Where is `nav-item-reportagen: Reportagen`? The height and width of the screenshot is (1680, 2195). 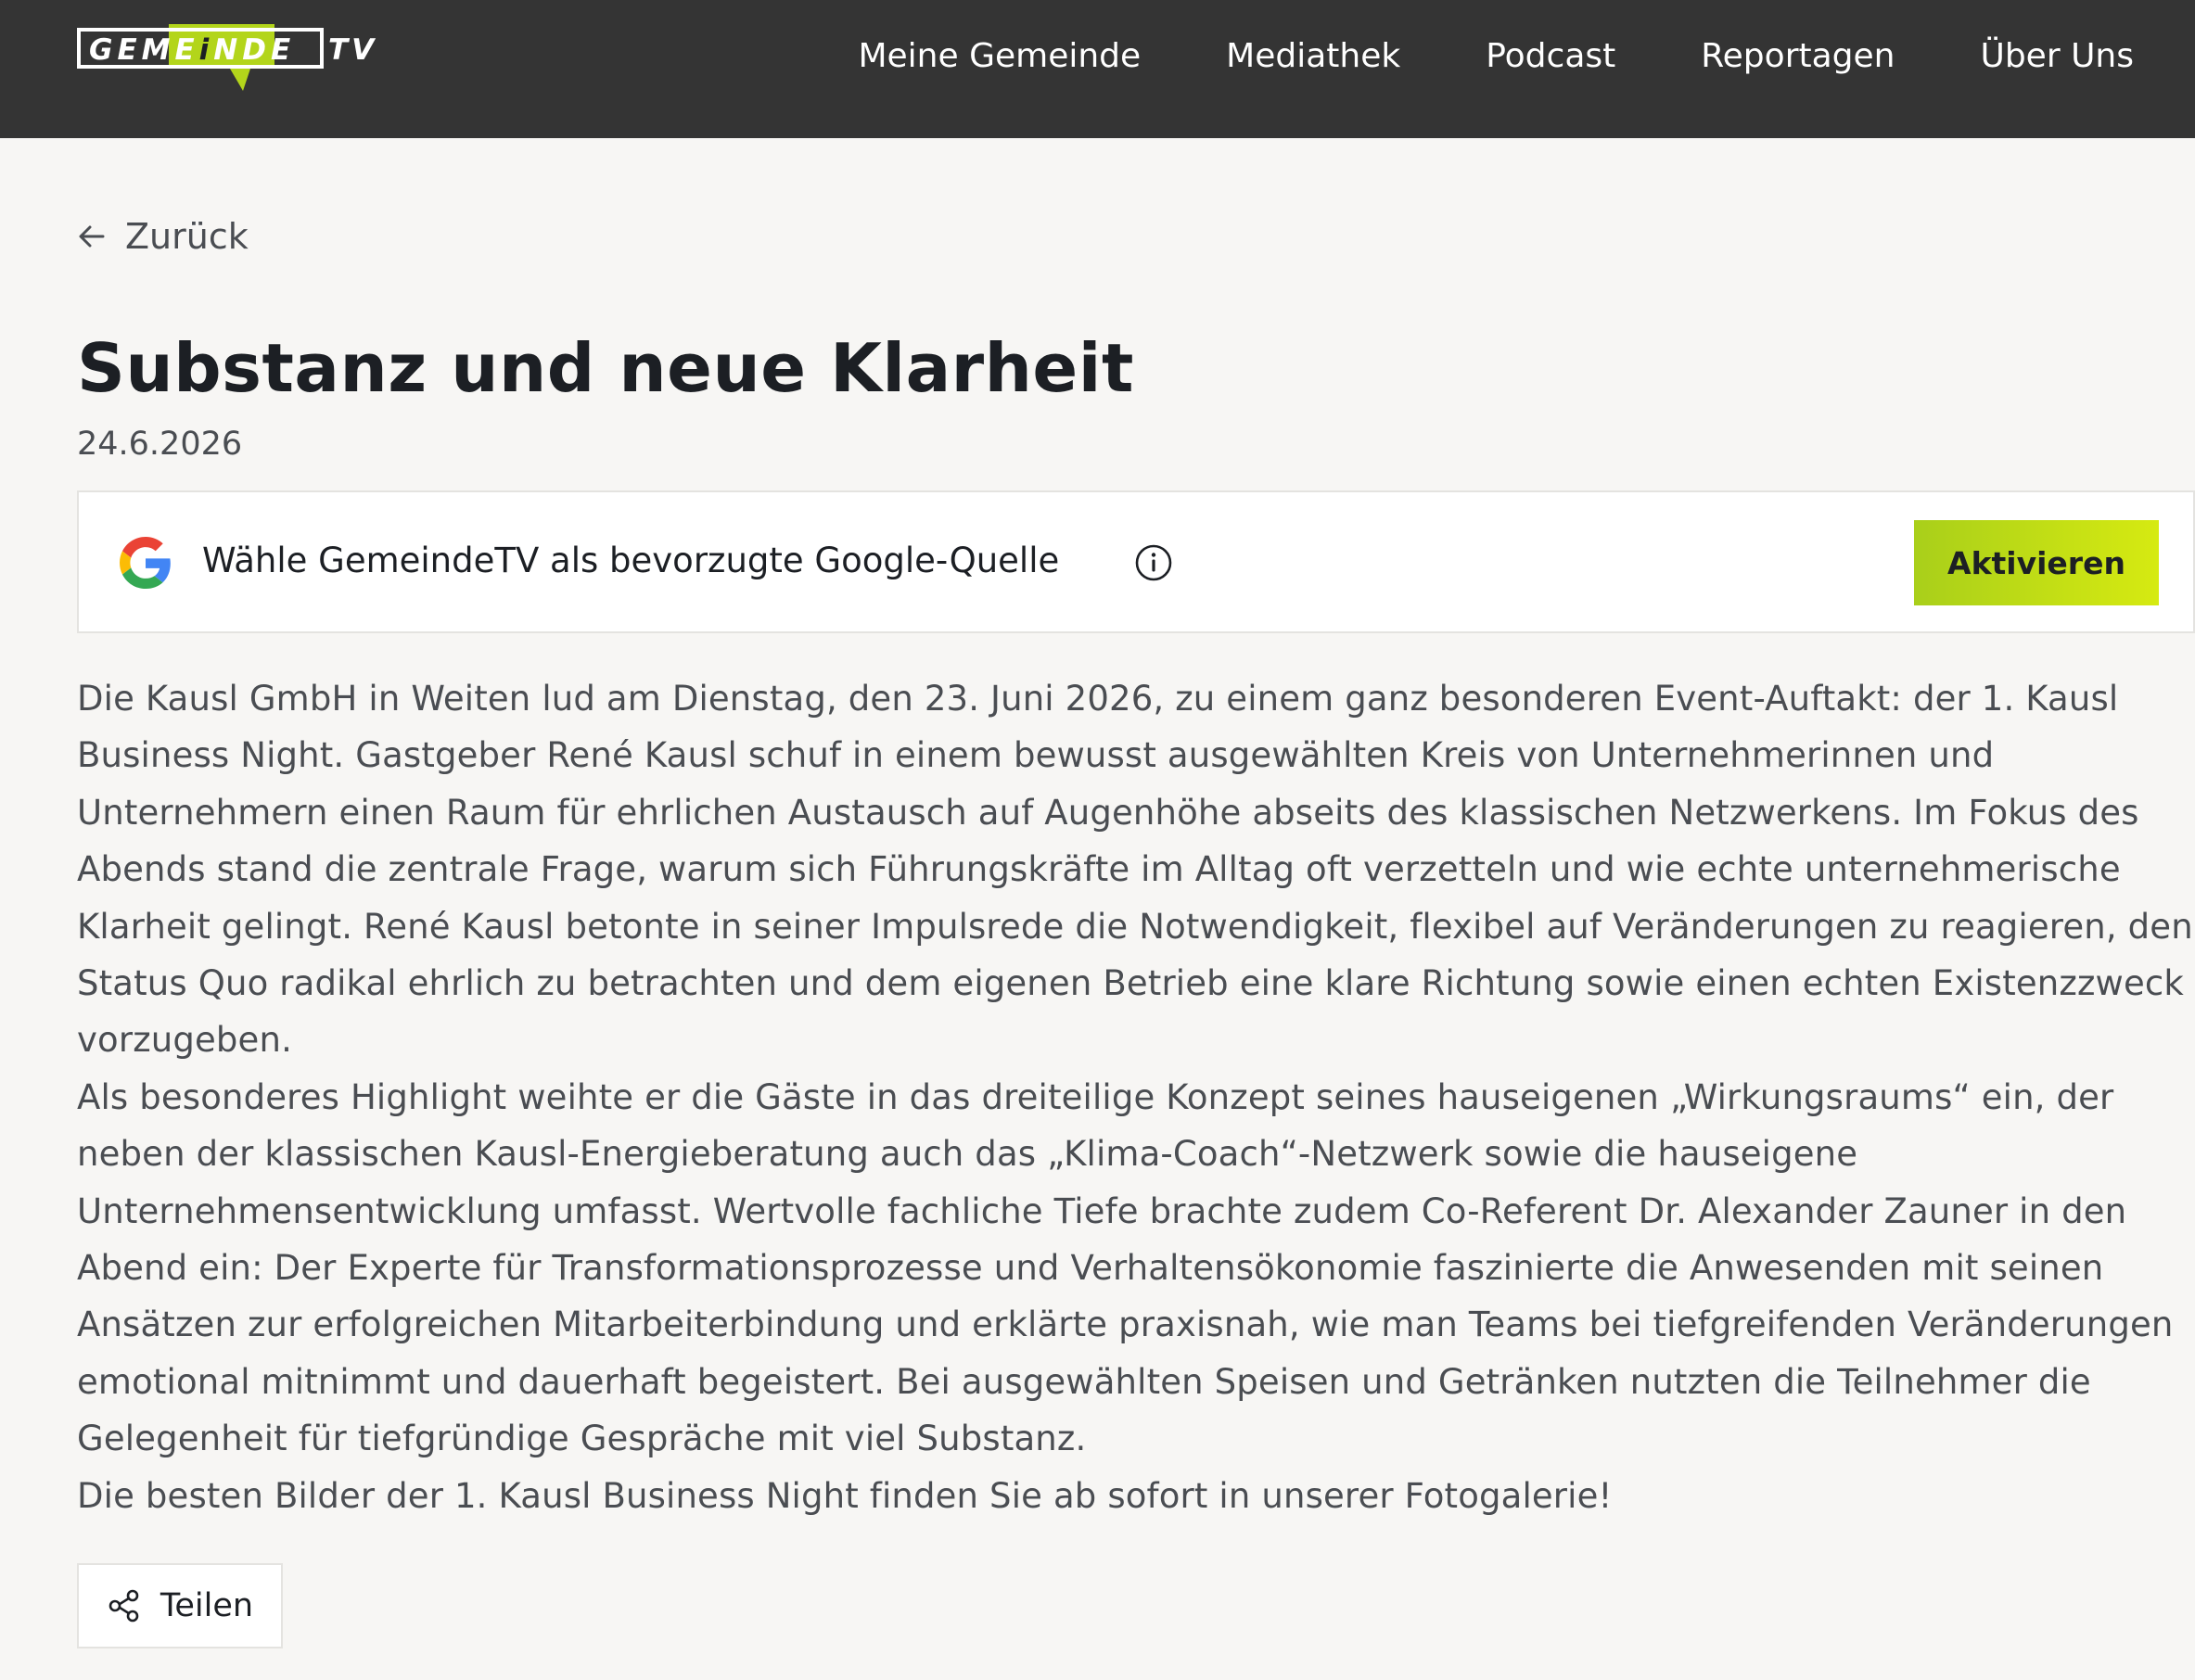
nav-item-reportagen: Reportagen is located at coordinates (1798, 56).